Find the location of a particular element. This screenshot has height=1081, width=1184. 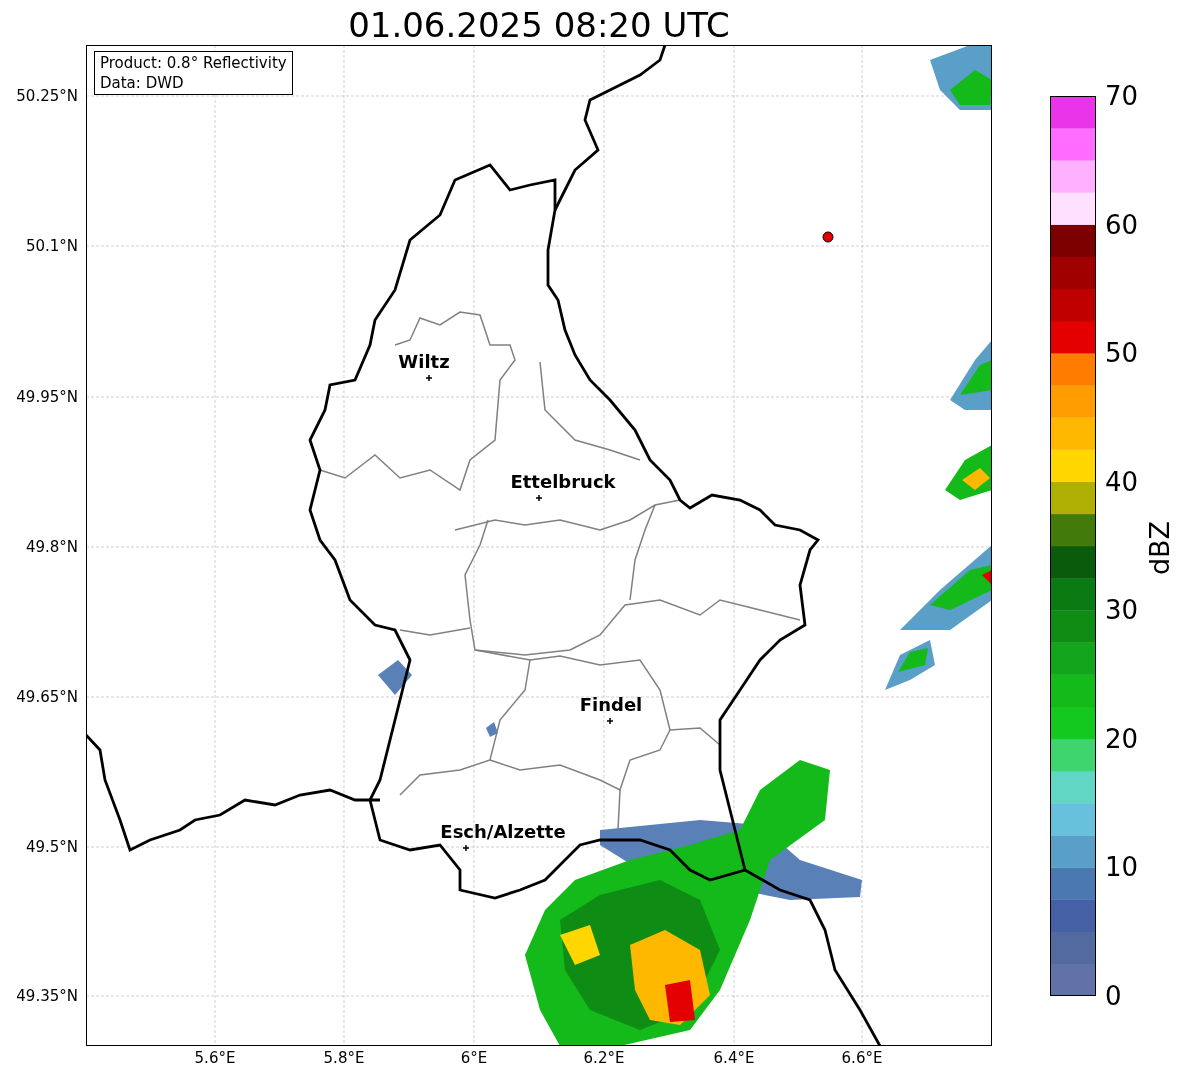

colorbar-label: dBZ is located at coordinates (1160, 548).